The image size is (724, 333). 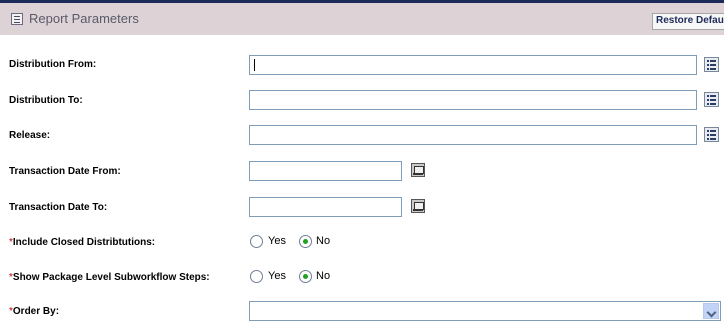 What do you see at coordinates (473, 65) in the screenshot?
I see `distribution-from-input` at bounding box center [473, 65].